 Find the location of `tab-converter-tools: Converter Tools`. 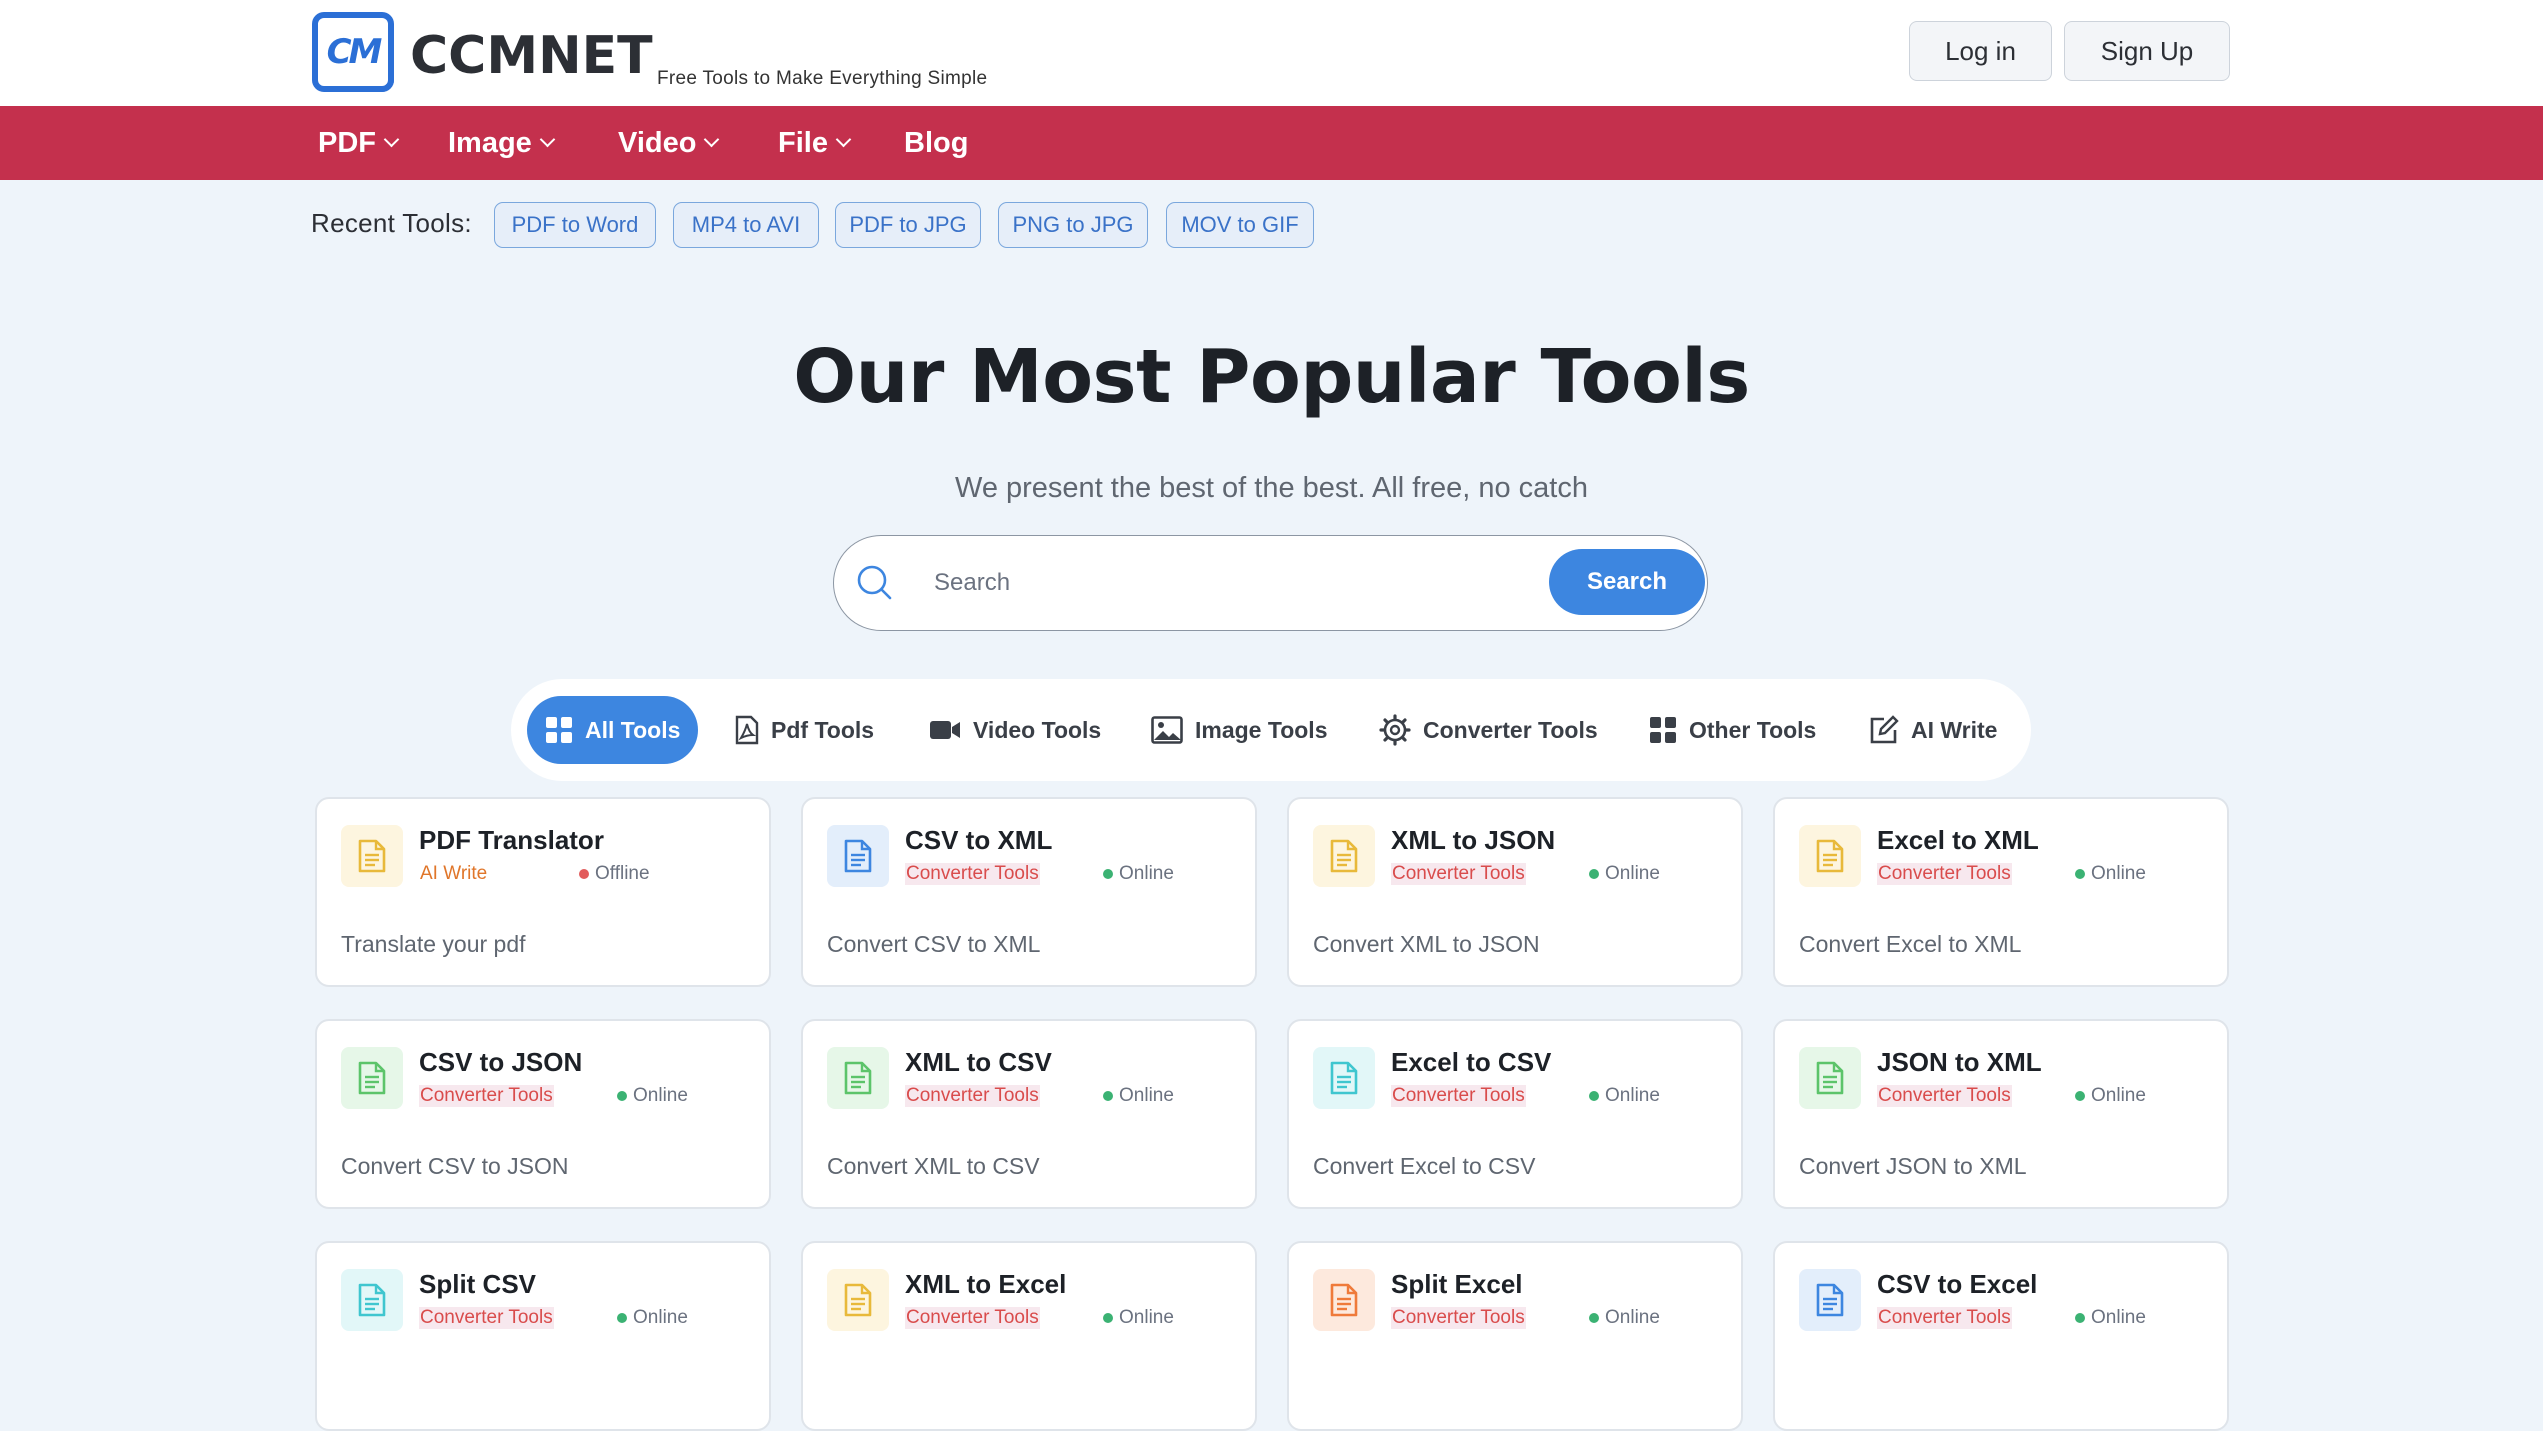

tab-converter-tools: Converter Tools is located at coordinates (1488, 730).